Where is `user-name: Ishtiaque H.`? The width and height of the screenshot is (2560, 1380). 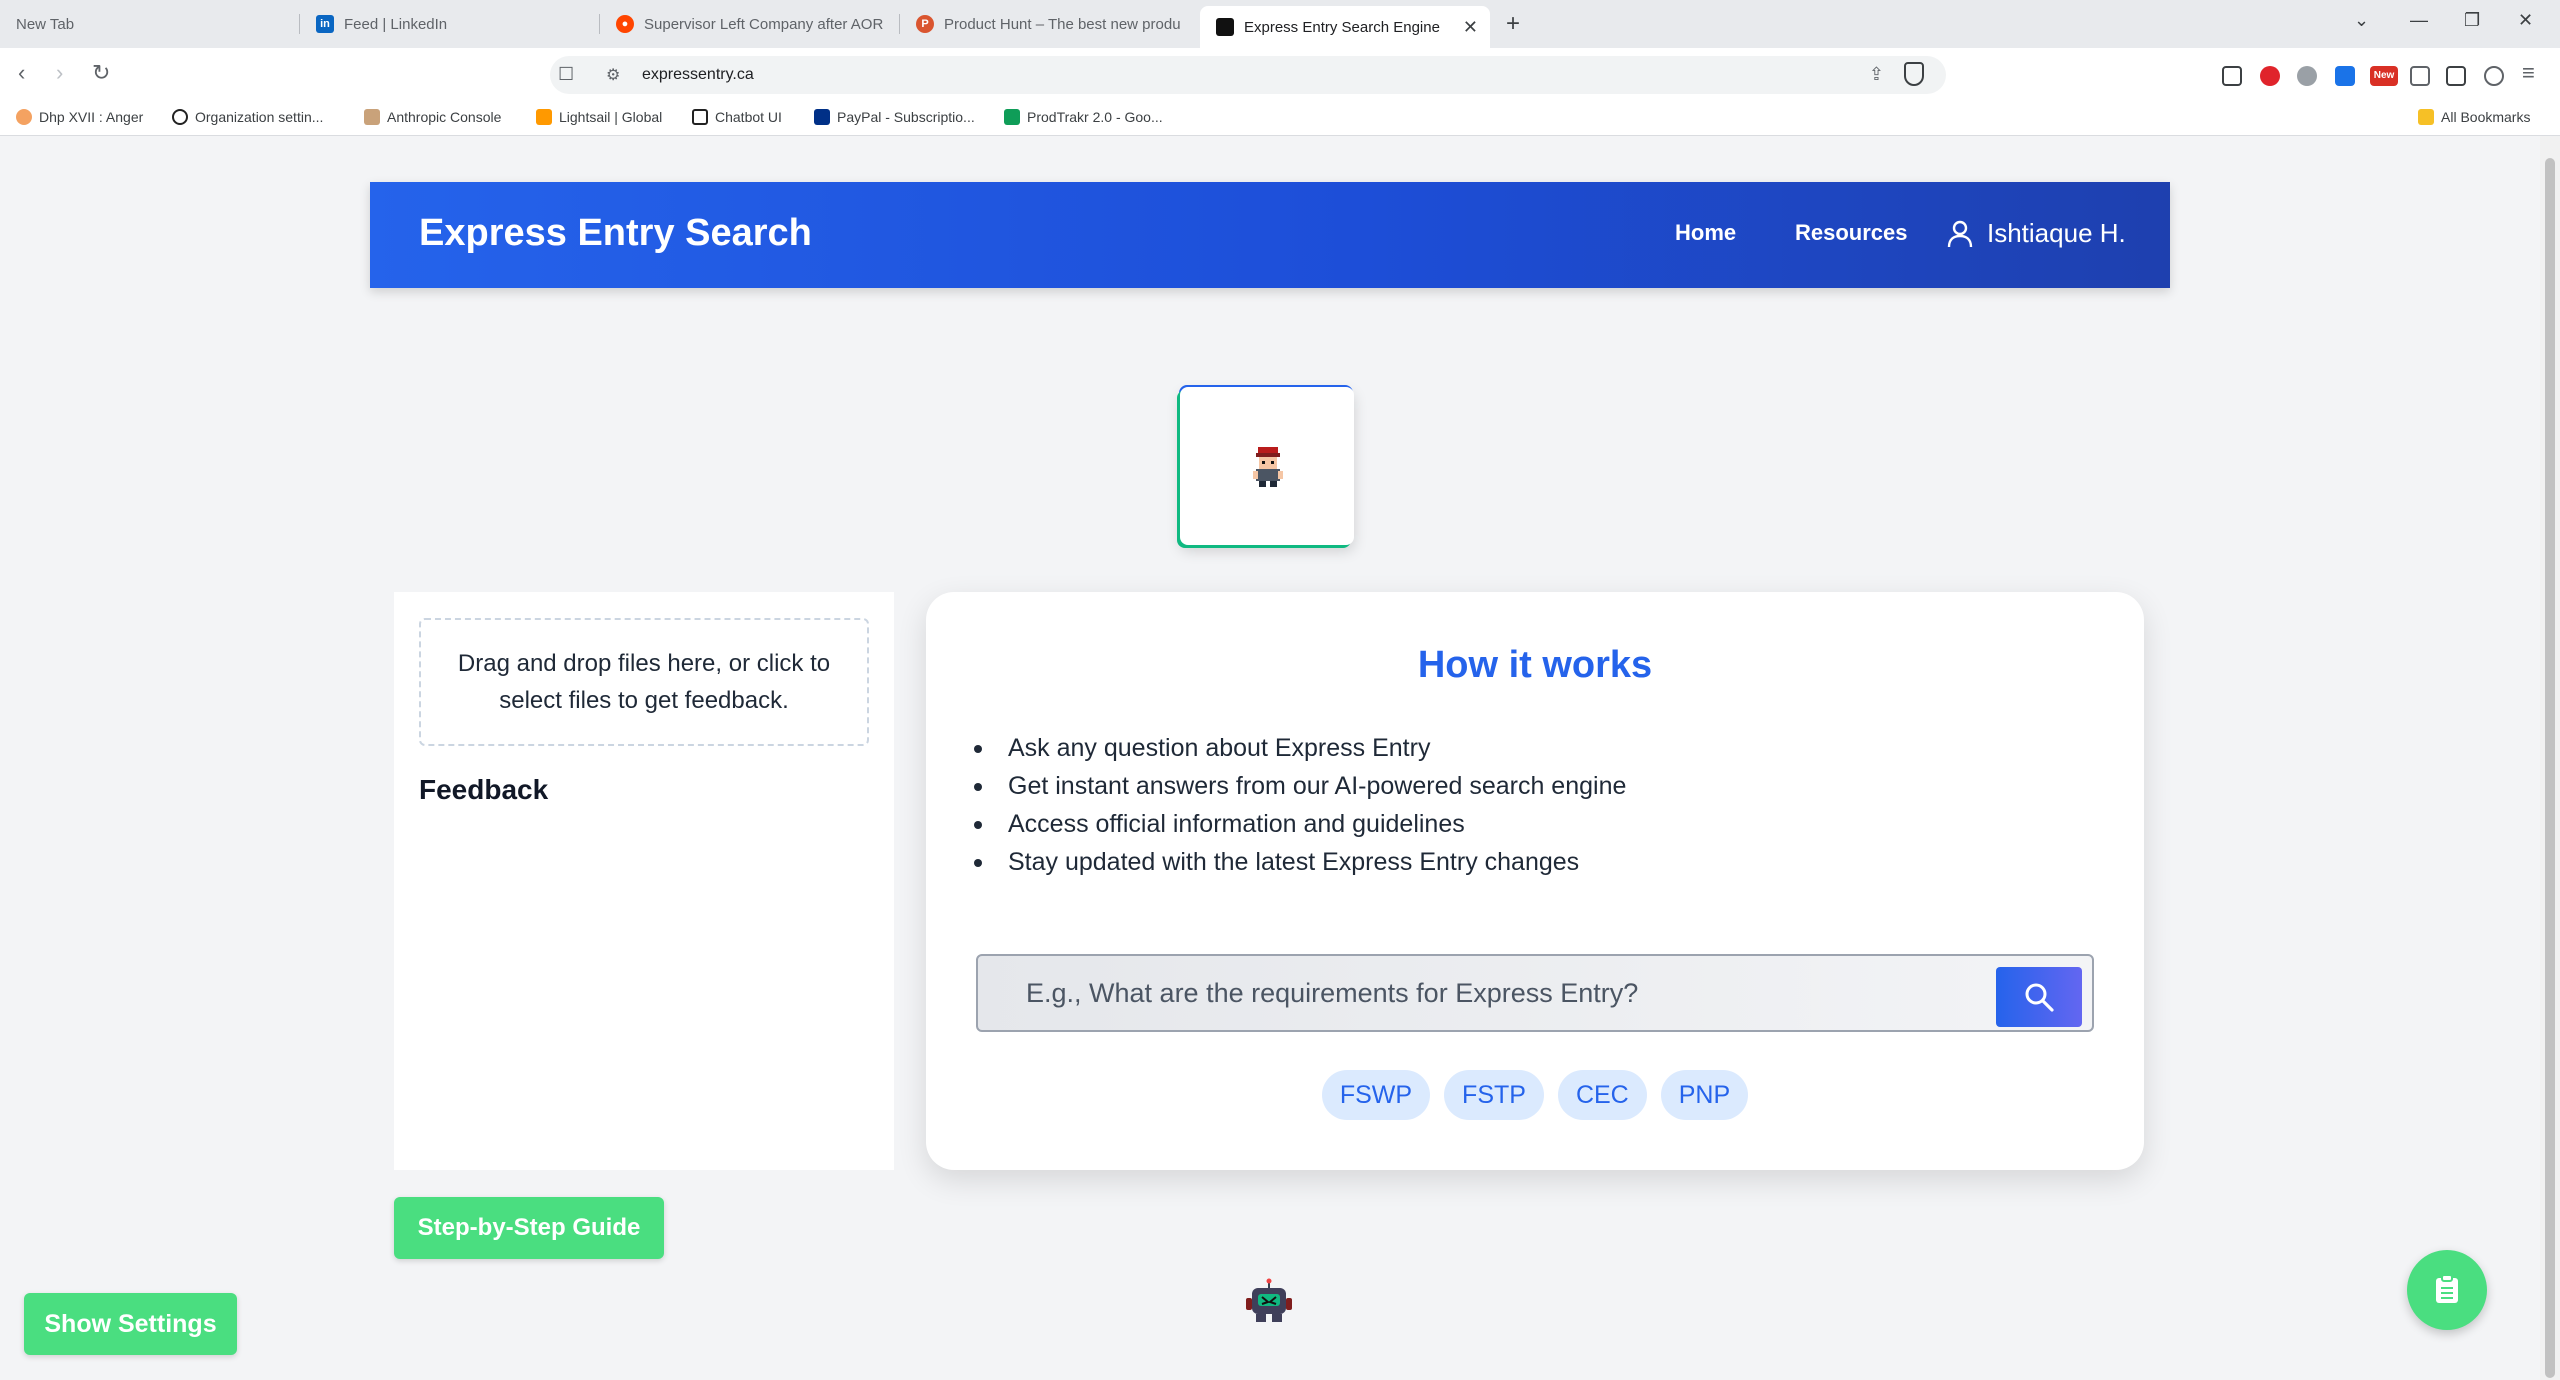
user-name: Ishtiaque H. is located at coordinates (2056, 233).